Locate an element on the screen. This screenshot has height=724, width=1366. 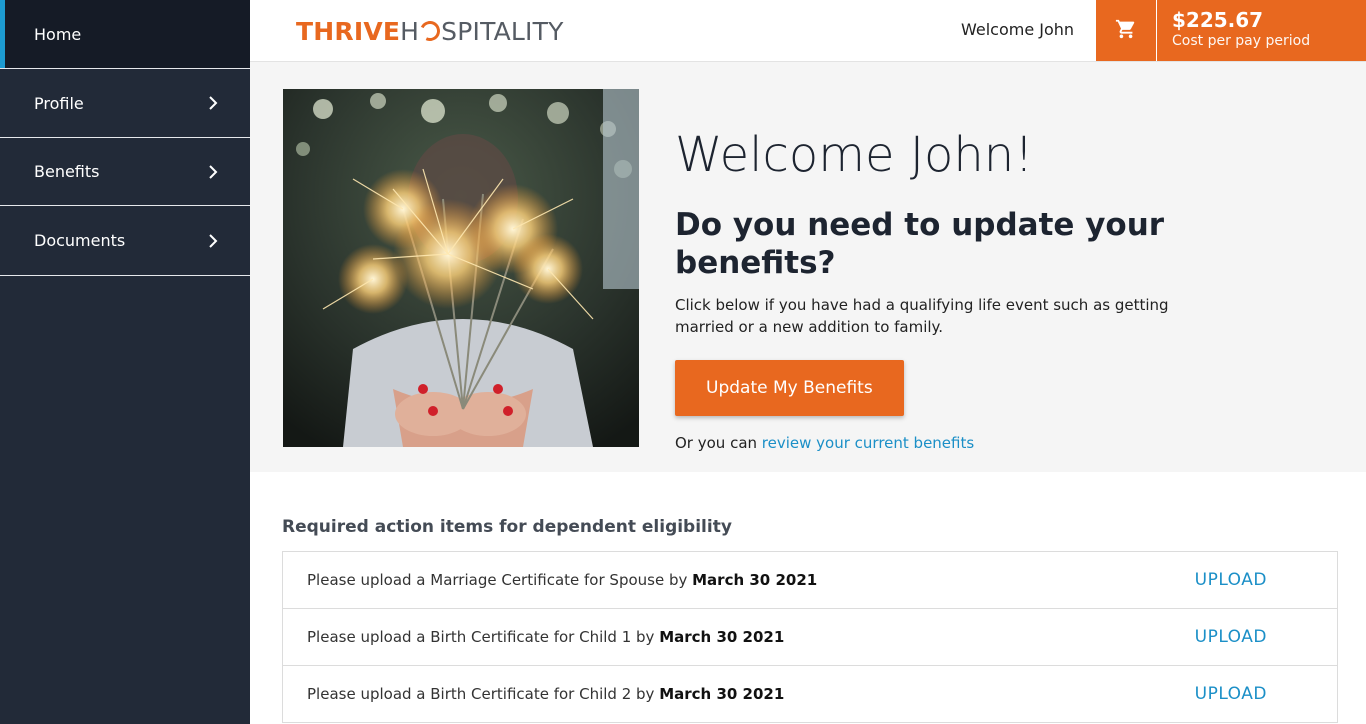
sidebar-item-home: Home is located at coordinates (125, 34).